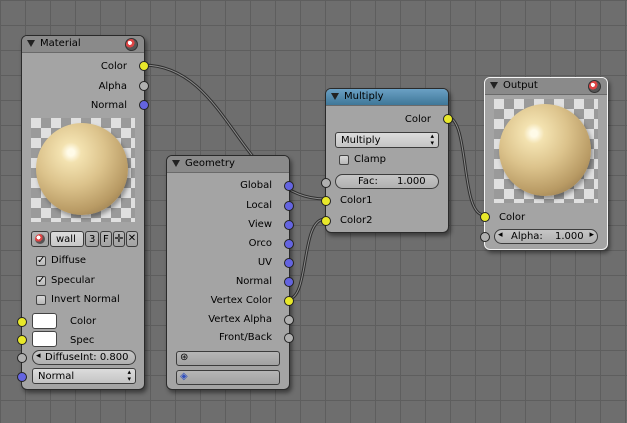  What do you see at coordinates (44, 321) in the screenshot?
I see `material-color-swatch` at bounding box center [44, 321].